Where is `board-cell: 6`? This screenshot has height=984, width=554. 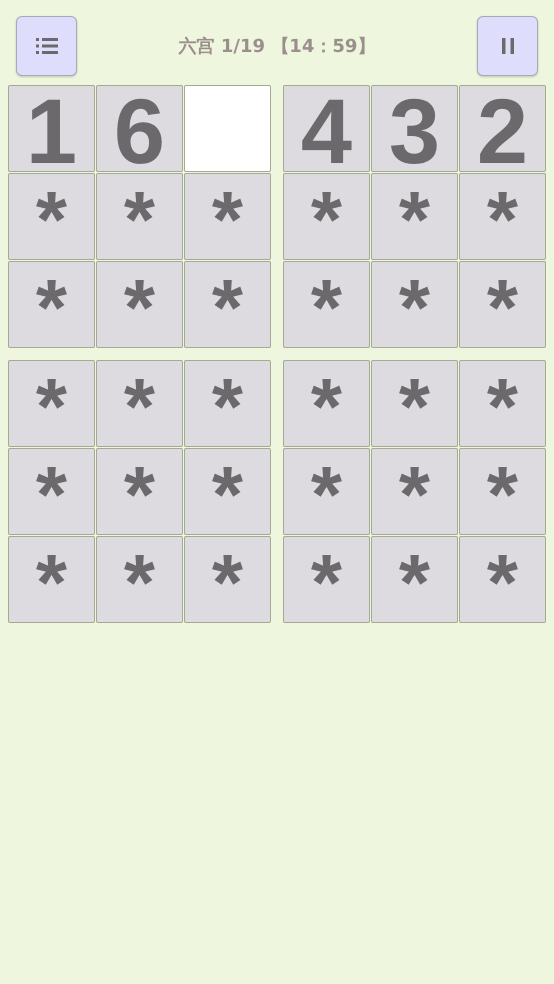 board-cell: 6 is located at coordinates (139, 128).